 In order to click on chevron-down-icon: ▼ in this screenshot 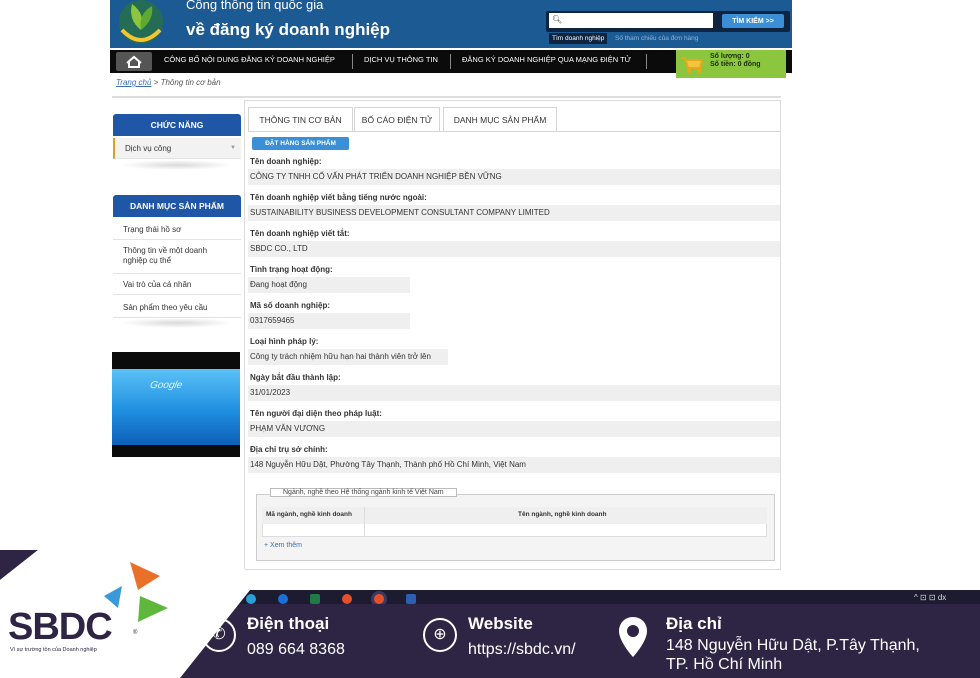, I will do `click(233, 148)`.